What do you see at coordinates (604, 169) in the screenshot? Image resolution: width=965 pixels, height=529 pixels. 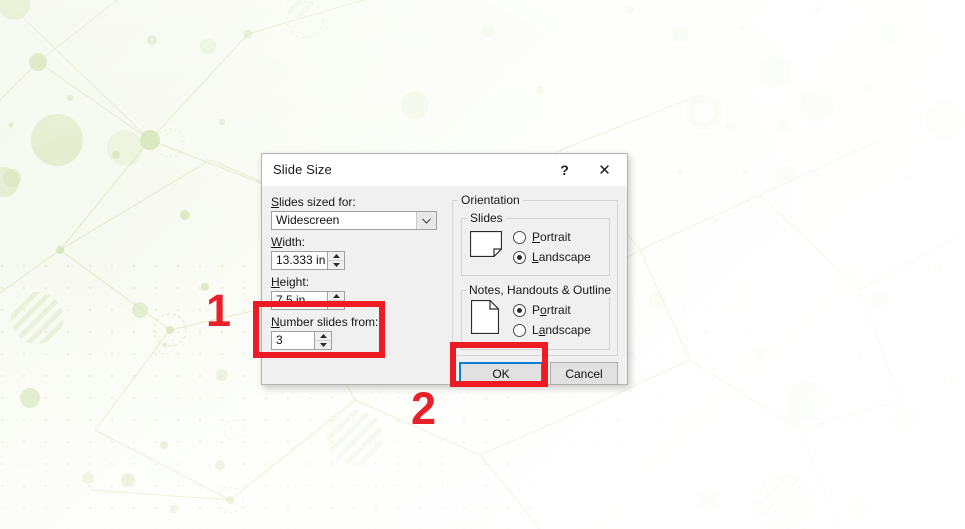 I see `close-icon: ✕` at bounding box center [604, 169].